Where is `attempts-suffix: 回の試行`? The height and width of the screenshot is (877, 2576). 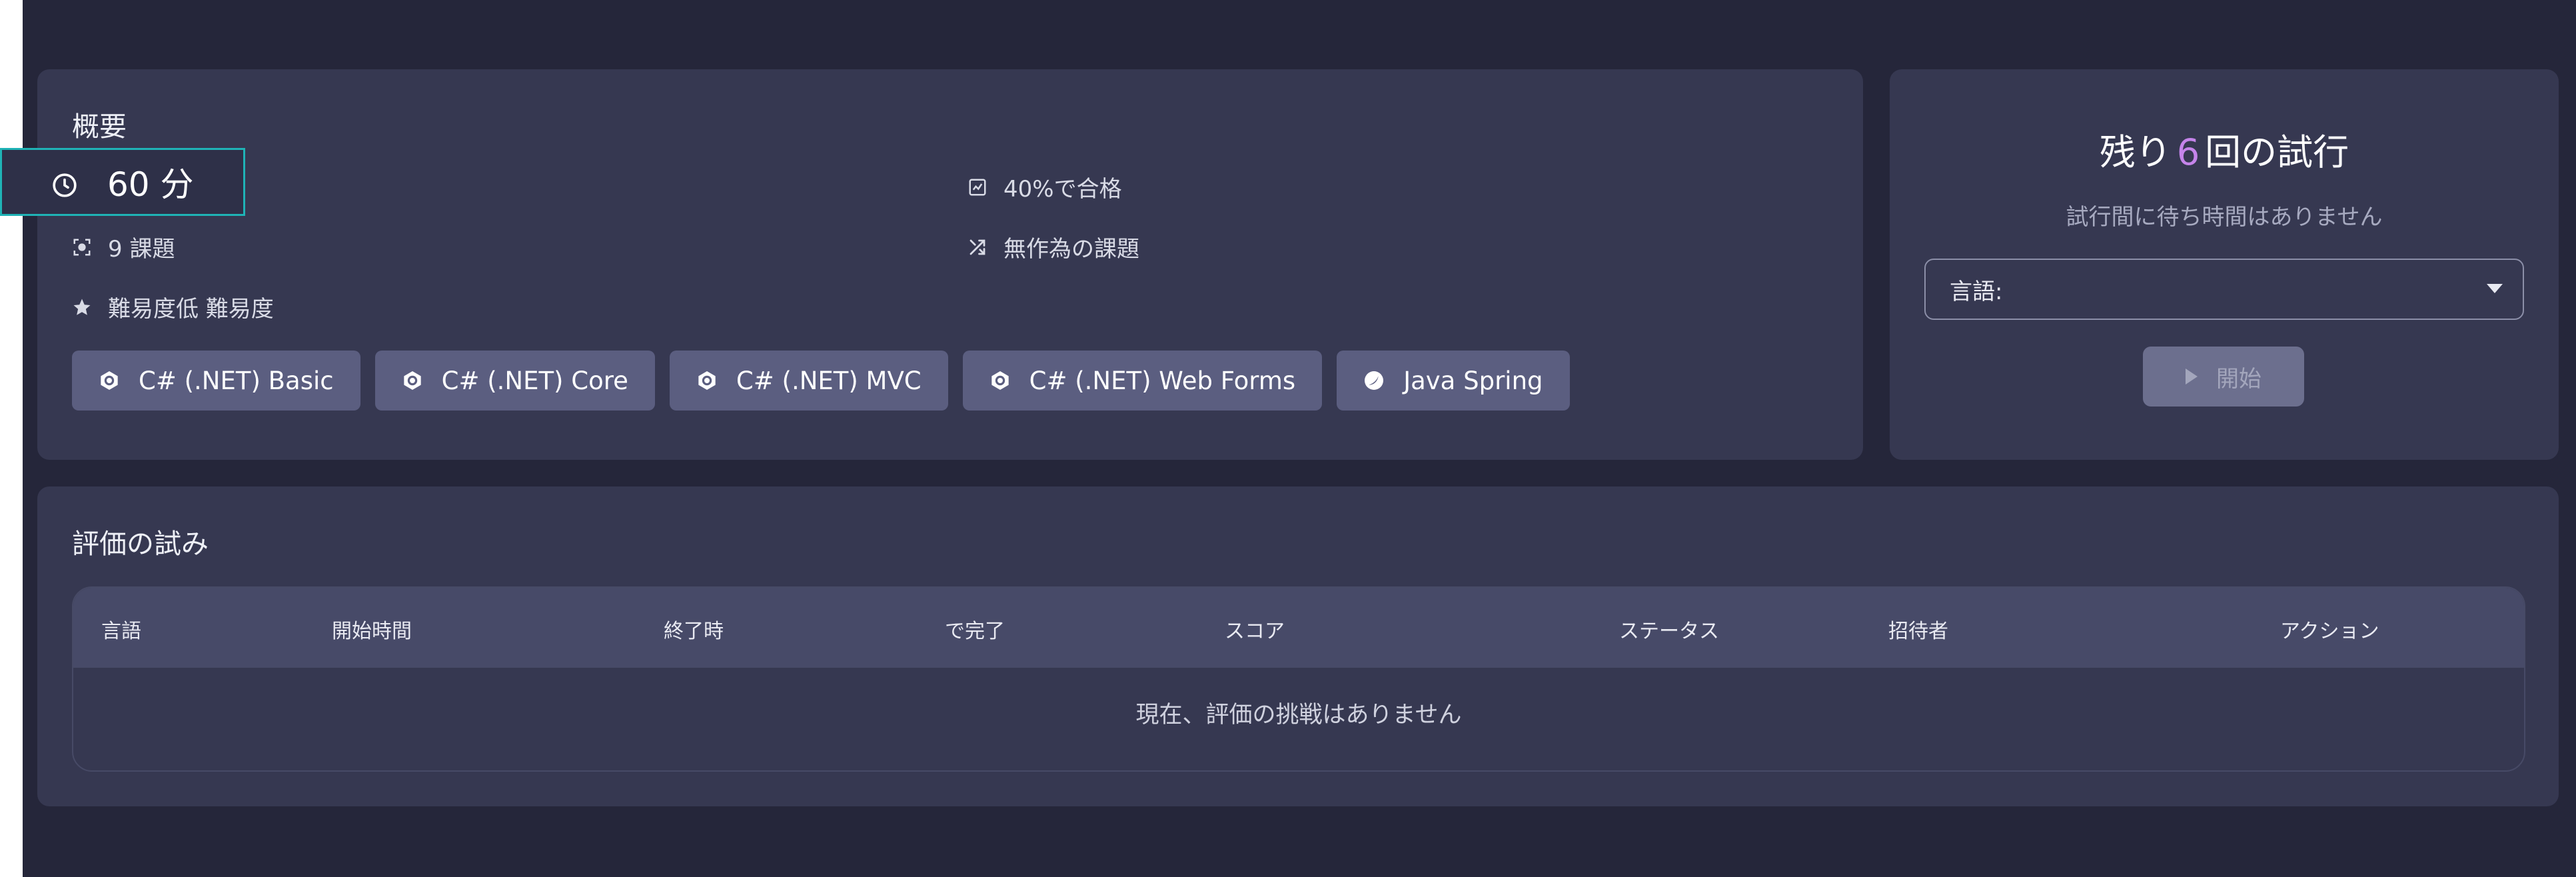
attempts-suffix: 回の試行 is located at coordinates (2277, 152).